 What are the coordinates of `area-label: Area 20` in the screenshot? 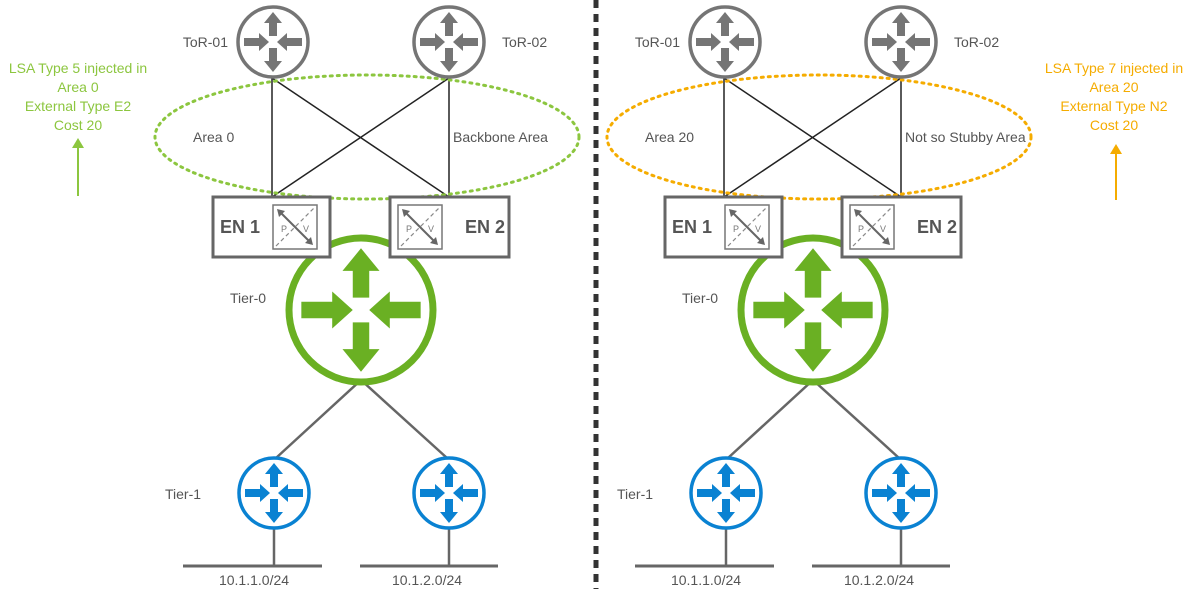 It's located at (669, 137).